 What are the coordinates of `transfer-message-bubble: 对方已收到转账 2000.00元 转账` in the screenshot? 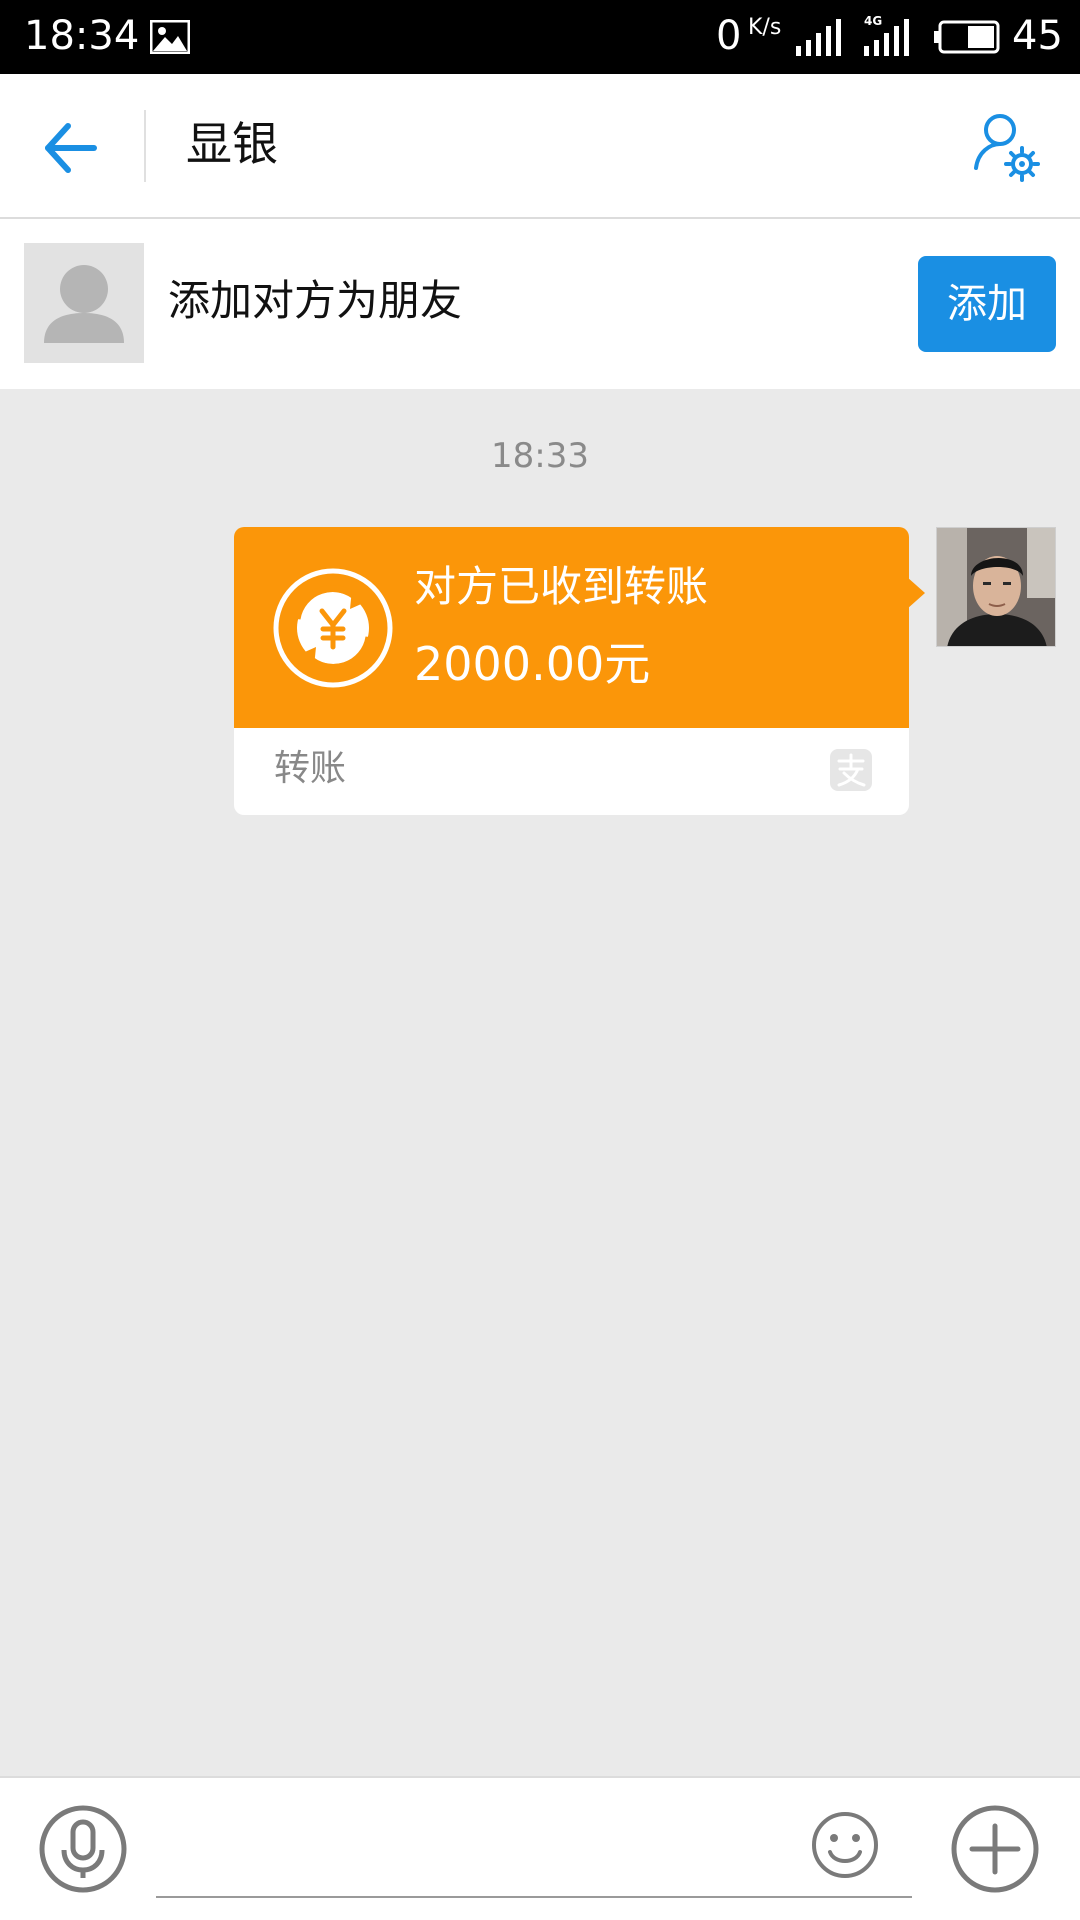 It's located at (579, 671).